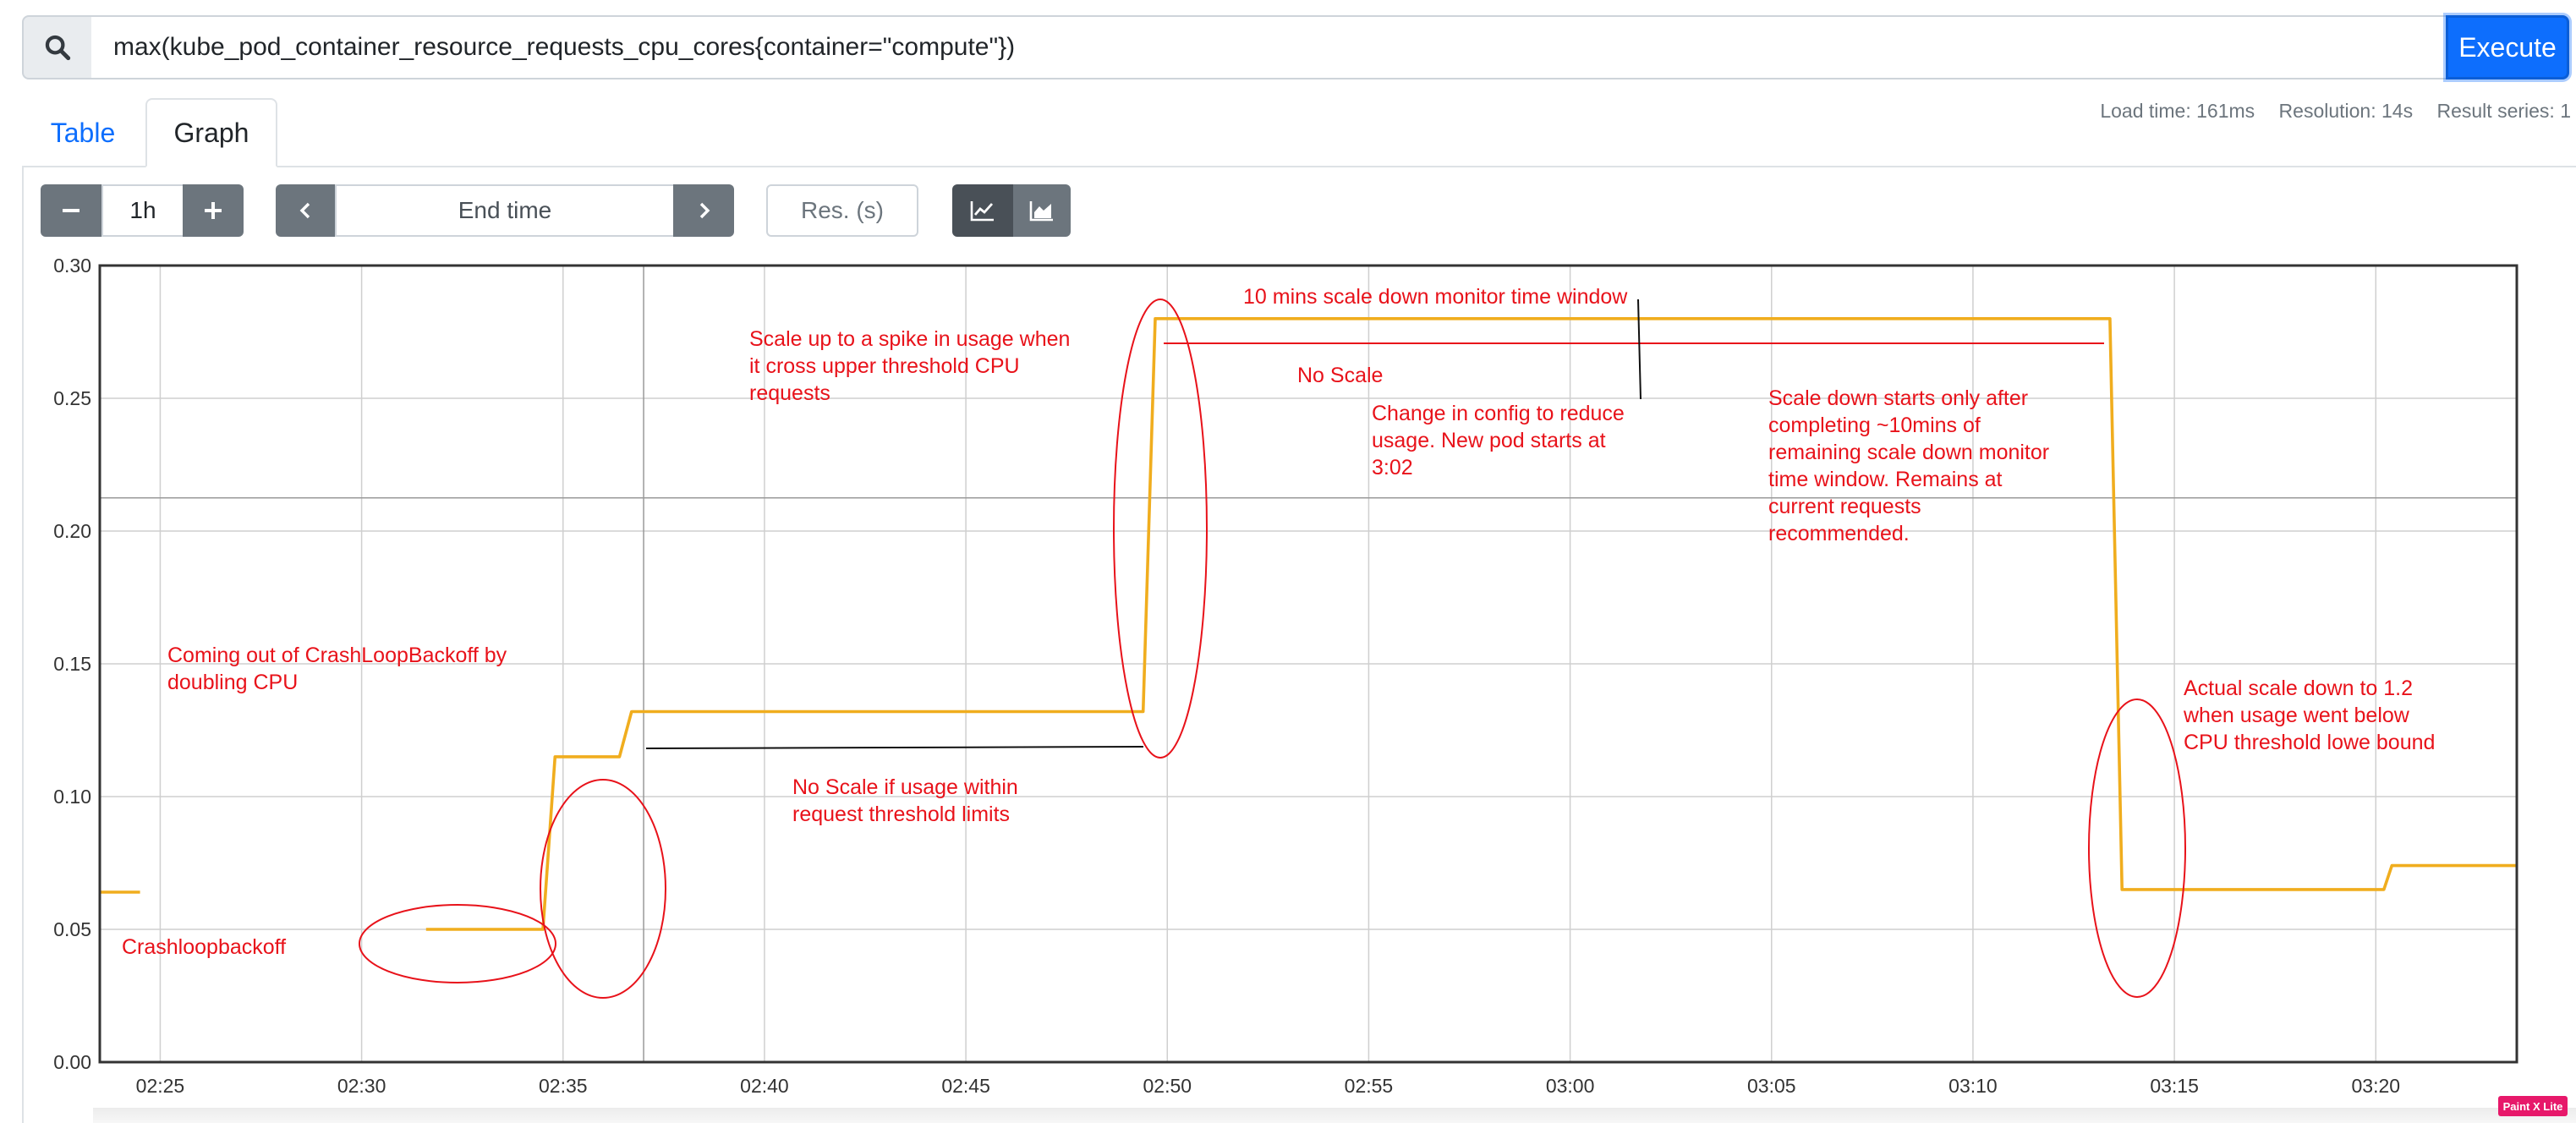  What do you see at coordinates (1489, 440) in the screenshot?
I see `annotation-text: usage. New pod starts at` at bounding box center [1489, 440].